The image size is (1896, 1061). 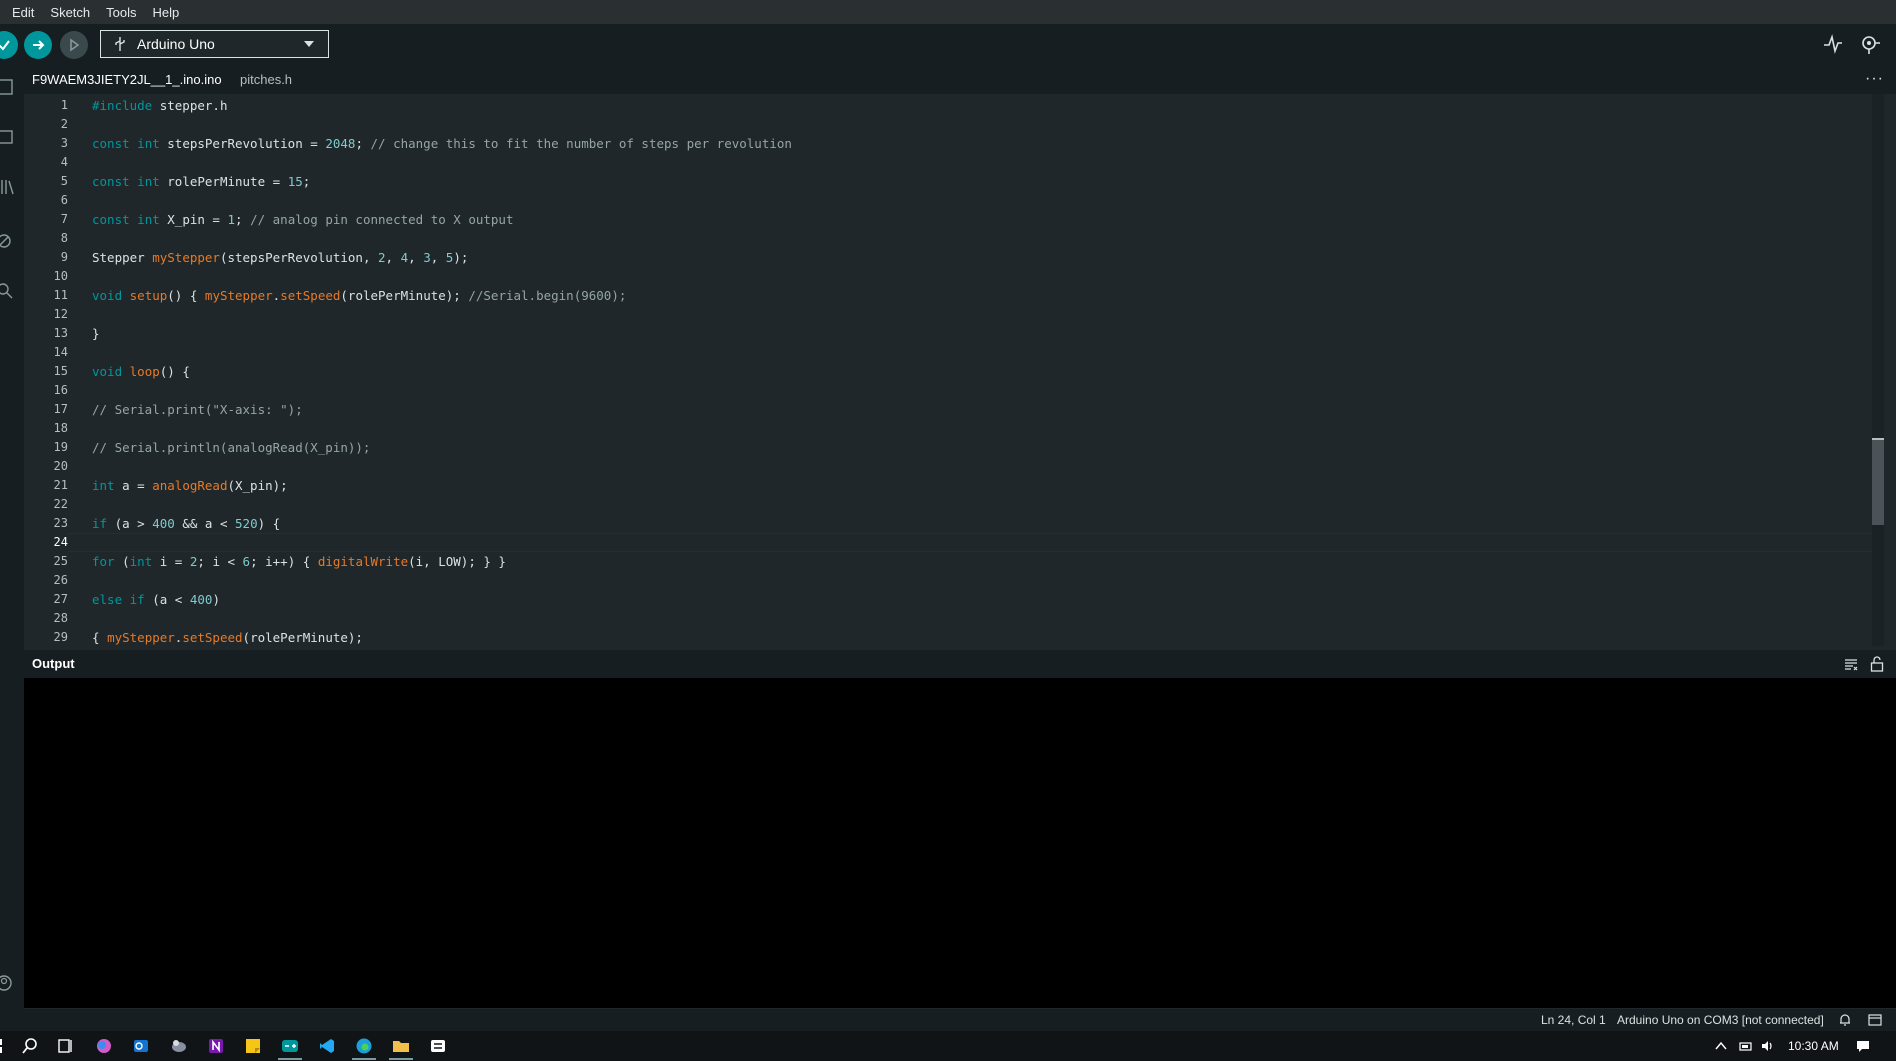 I want to click on code-line: if (a > 400 && a < 520) {, so click(x=186, y=523).